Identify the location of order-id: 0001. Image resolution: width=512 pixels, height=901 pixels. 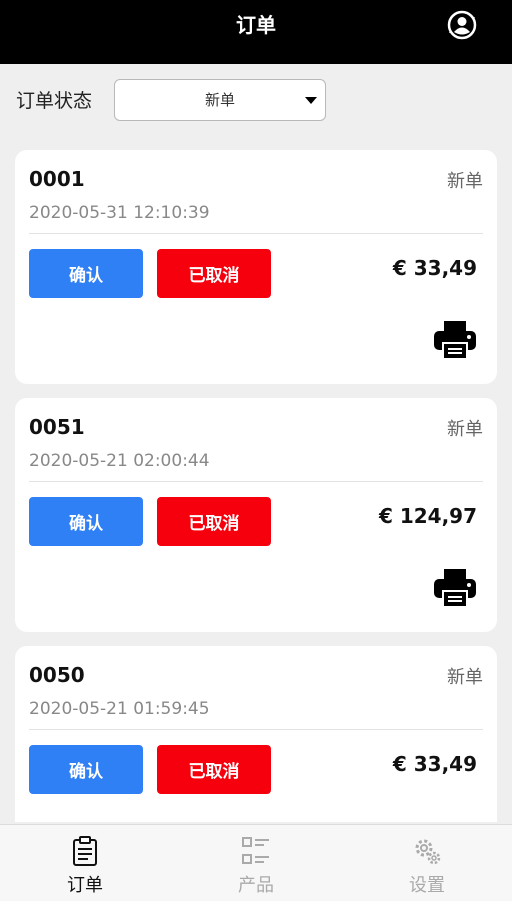
(57, 179).